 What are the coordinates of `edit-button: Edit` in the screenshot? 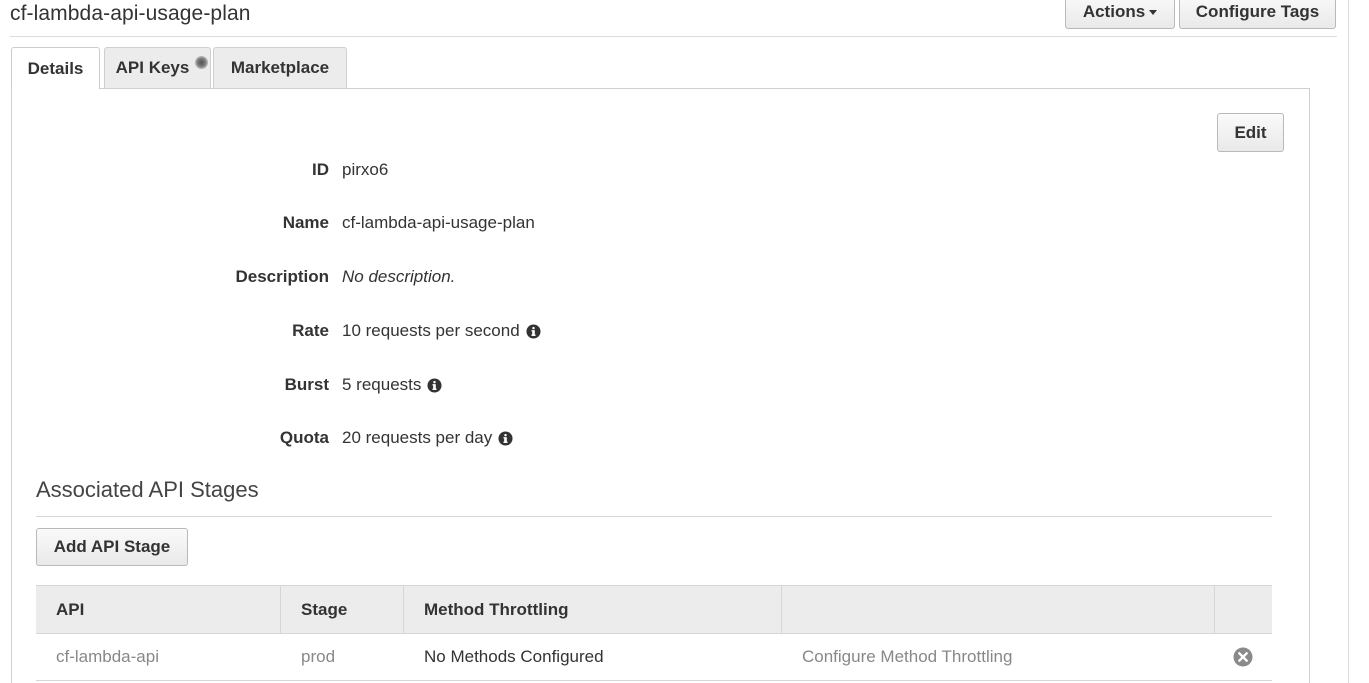 It's located at (1250, 132).